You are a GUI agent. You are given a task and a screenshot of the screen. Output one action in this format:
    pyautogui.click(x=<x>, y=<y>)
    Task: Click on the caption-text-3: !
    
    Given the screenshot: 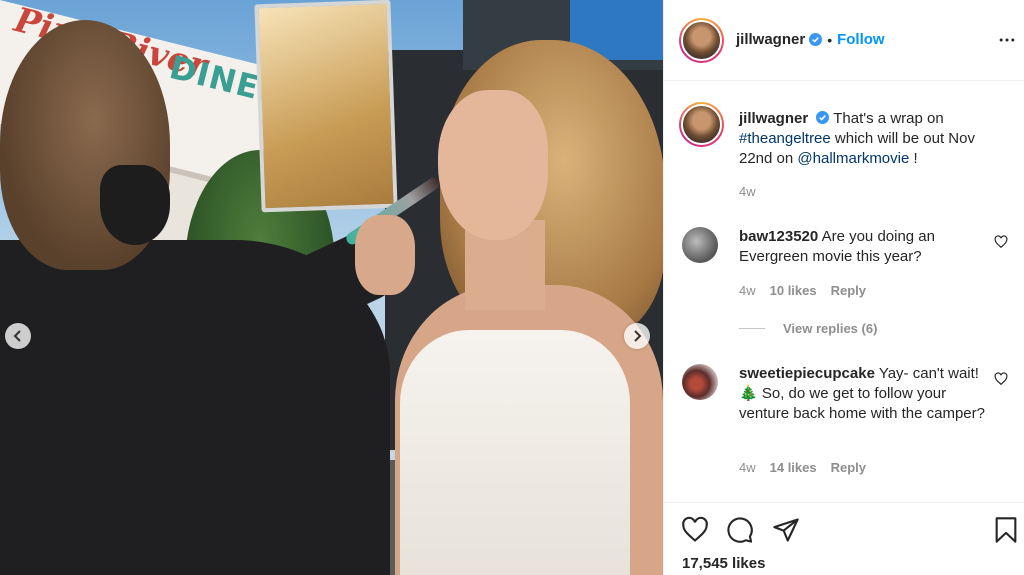 What is the action you would take?
    pyautogui.click(x=915, y=158)
    